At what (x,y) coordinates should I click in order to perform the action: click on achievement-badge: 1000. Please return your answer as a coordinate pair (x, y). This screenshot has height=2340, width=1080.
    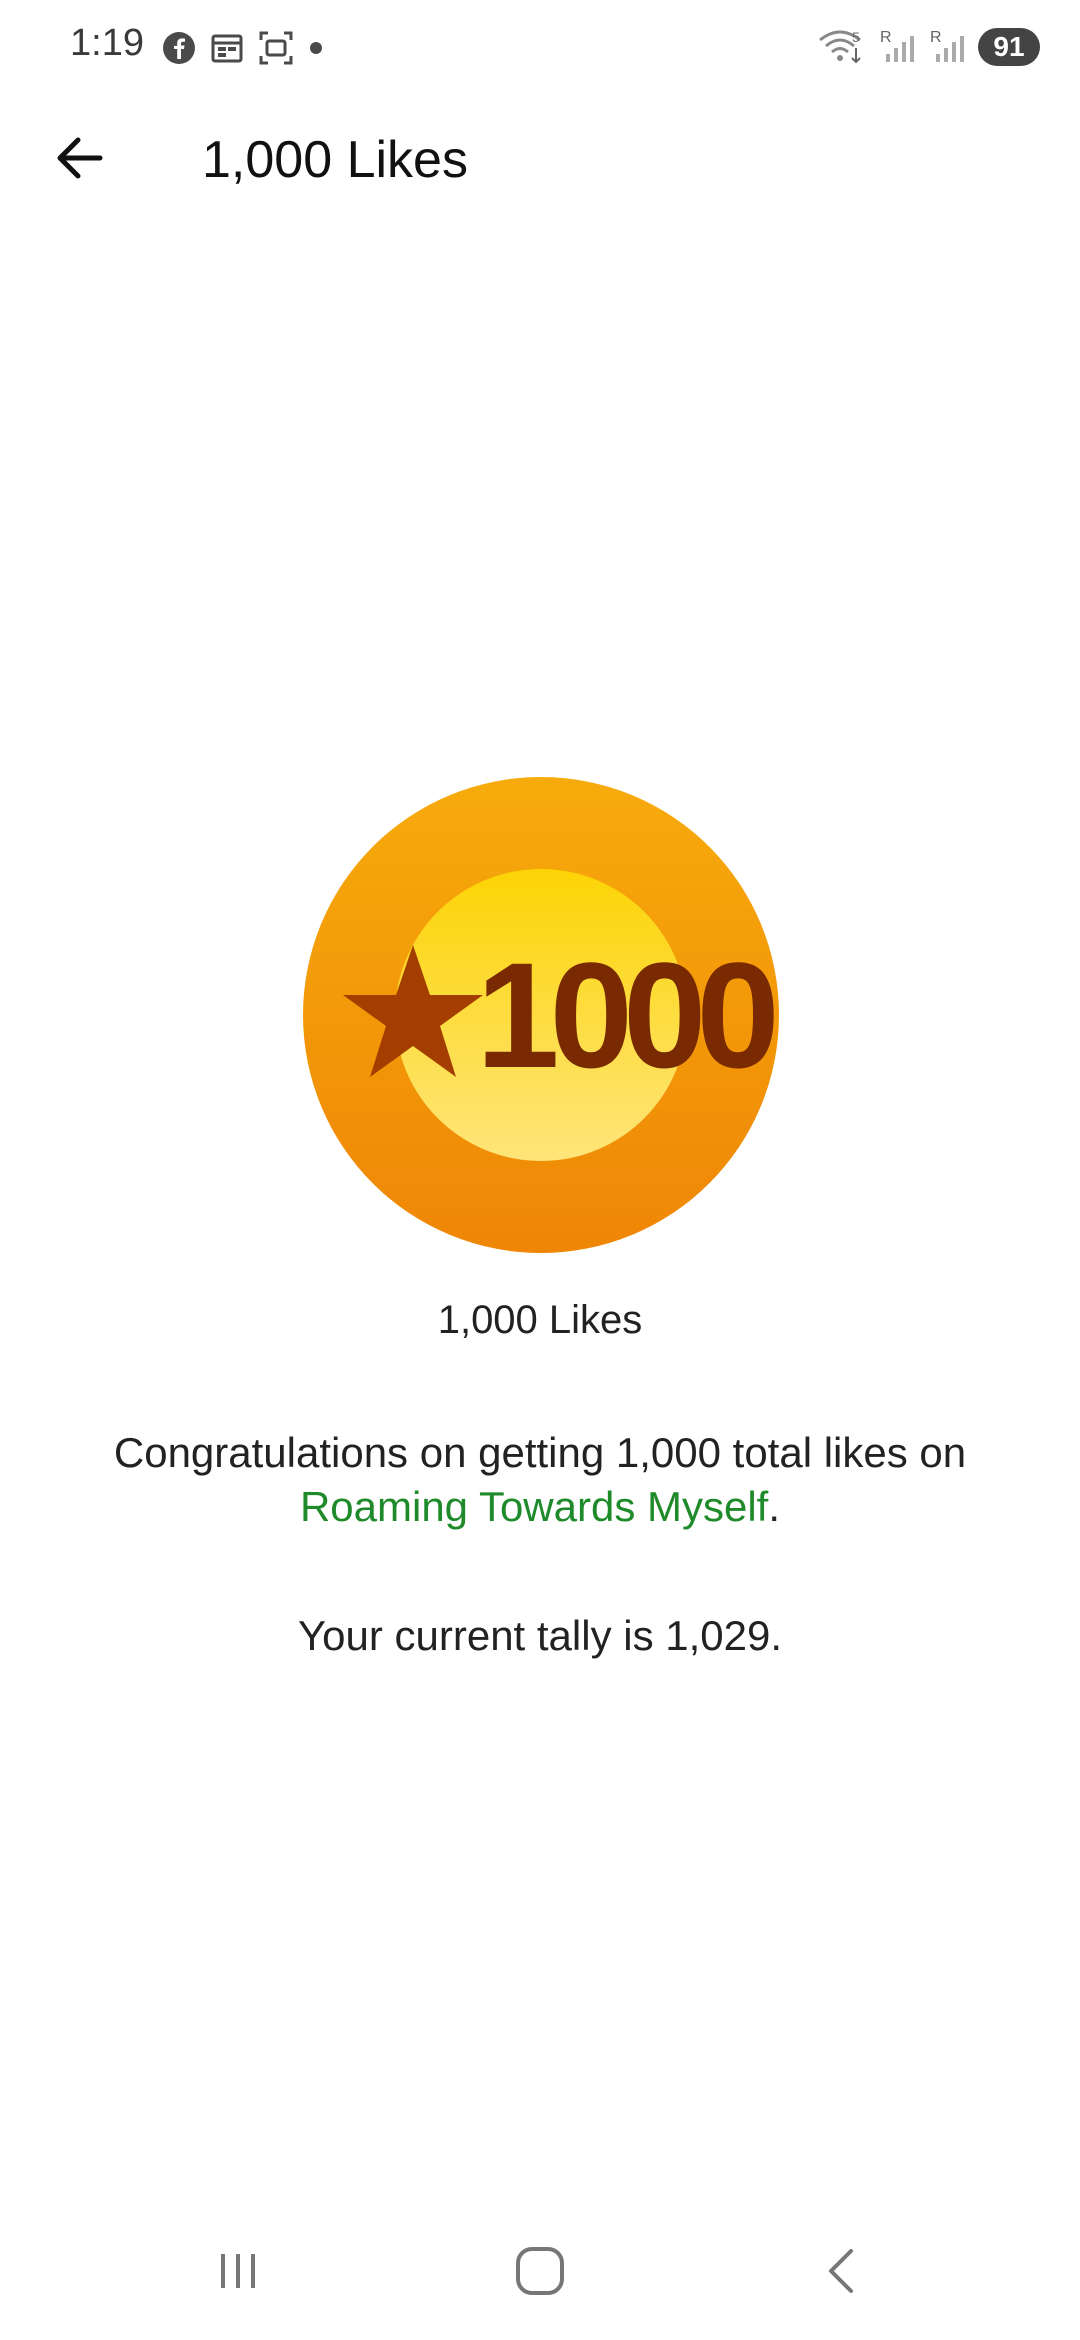
    Looking at the image, I should click on (541, 1015).